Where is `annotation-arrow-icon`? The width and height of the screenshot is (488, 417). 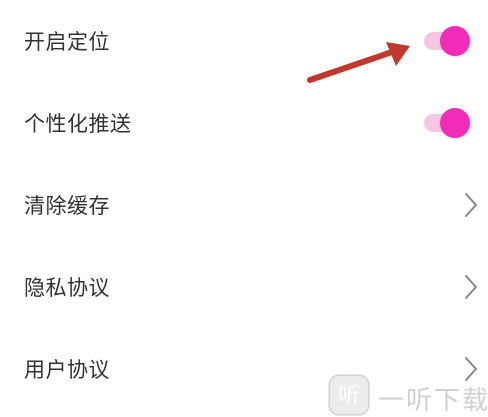
annotation-arrow-icon is located at coordinates (358, 62).